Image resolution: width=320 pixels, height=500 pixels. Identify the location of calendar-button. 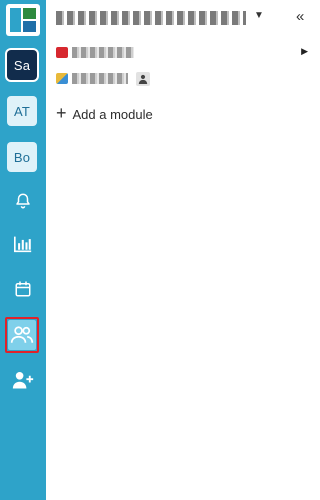
(23, 289).